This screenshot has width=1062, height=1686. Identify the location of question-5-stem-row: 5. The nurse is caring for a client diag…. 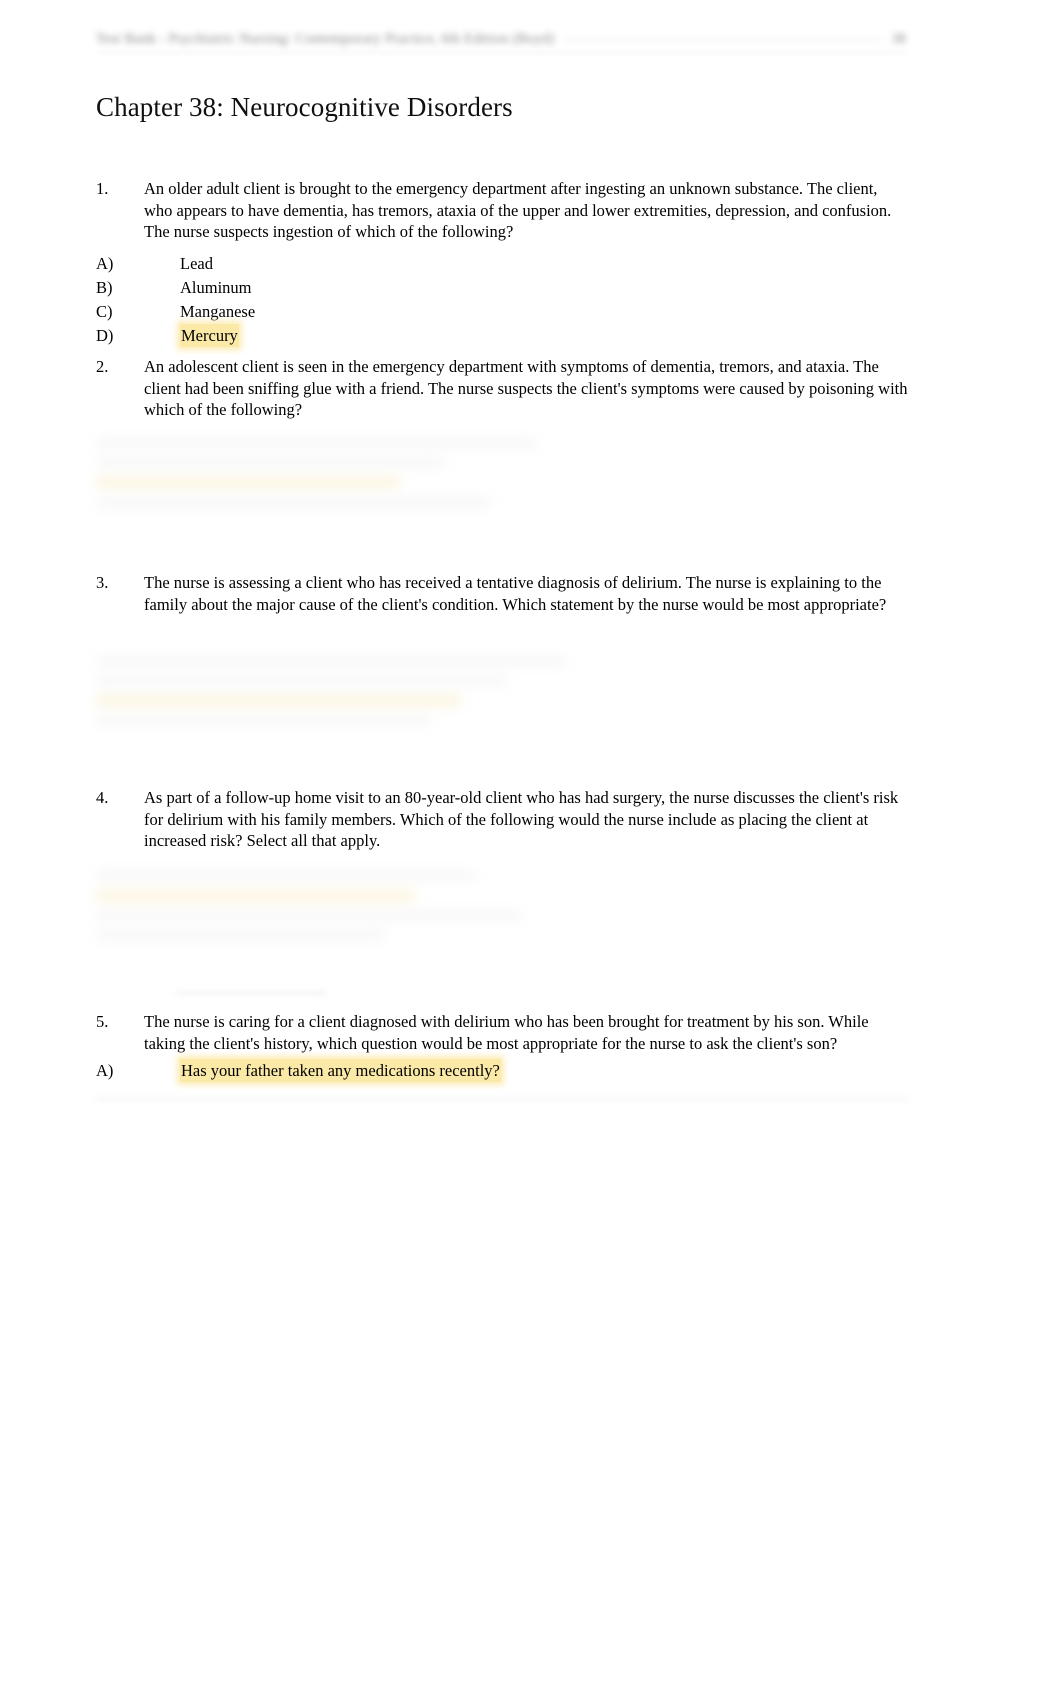
(502, 1032).